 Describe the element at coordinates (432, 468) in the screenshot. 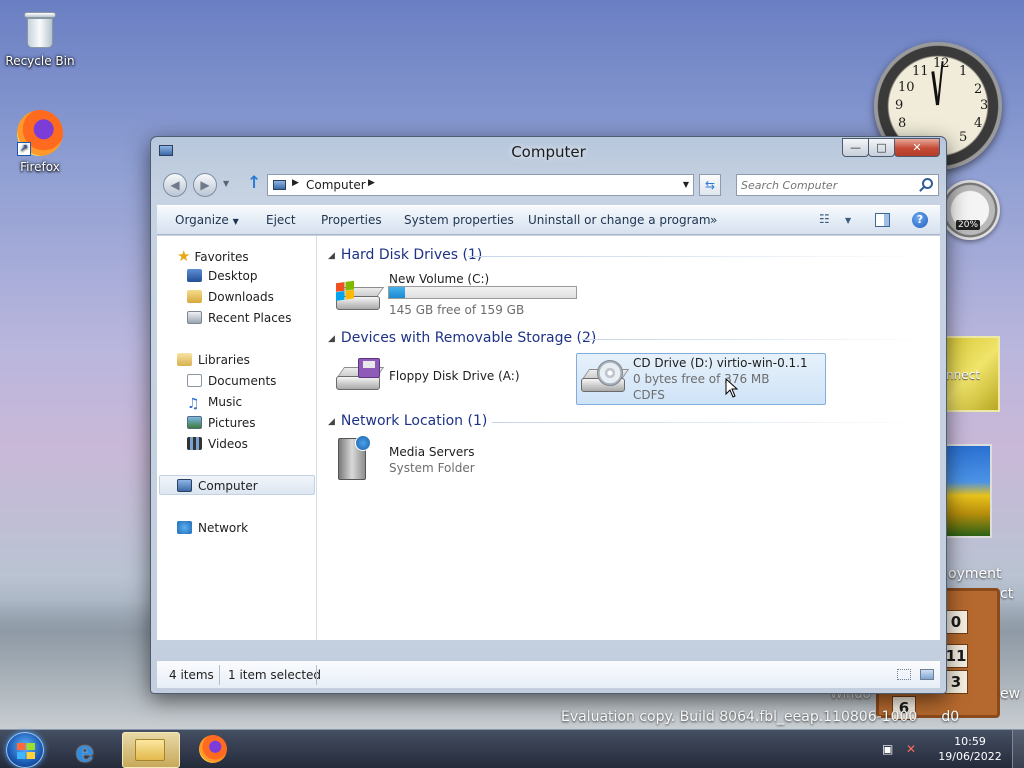

I see `media-servers-type: System Folder` at that location.